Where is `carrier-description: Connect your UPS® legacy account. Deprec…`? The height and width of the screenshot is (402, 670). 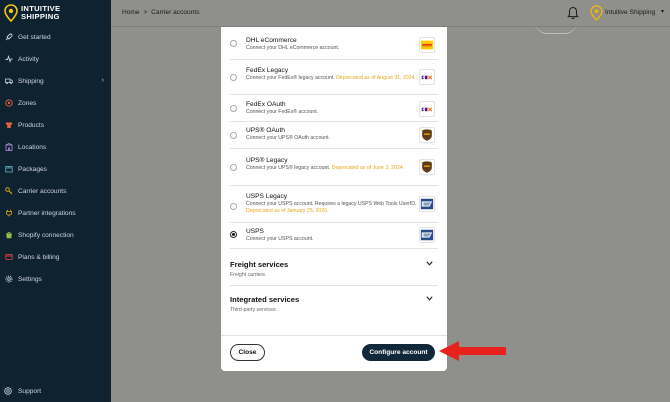
carrier-description: Connect your UPS® legacy account. Deprec… is located at coordinates (325, 168).